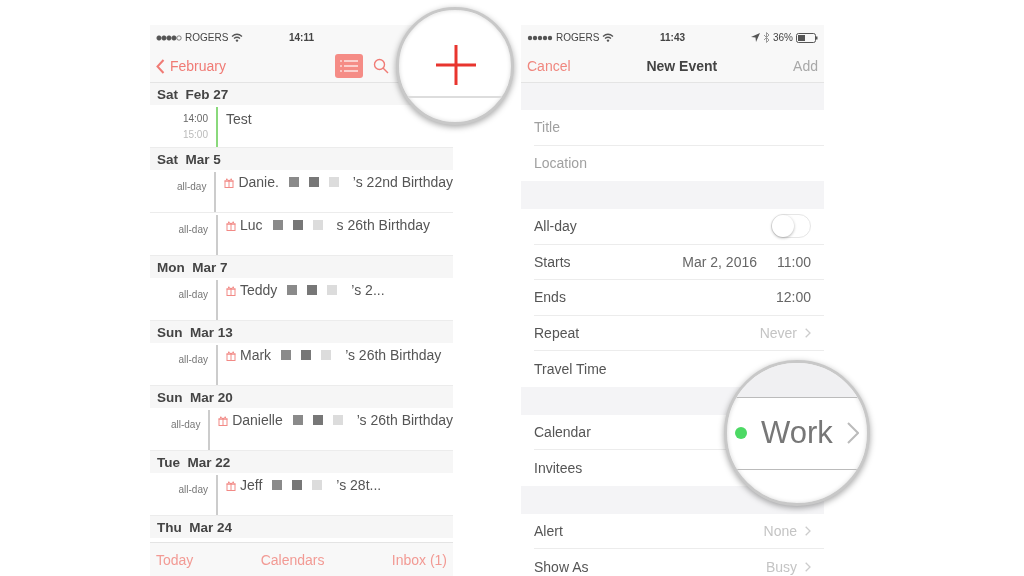 This screenshot has width=1024, height=576. I want to click on text-field: Location, so click(672, 163).